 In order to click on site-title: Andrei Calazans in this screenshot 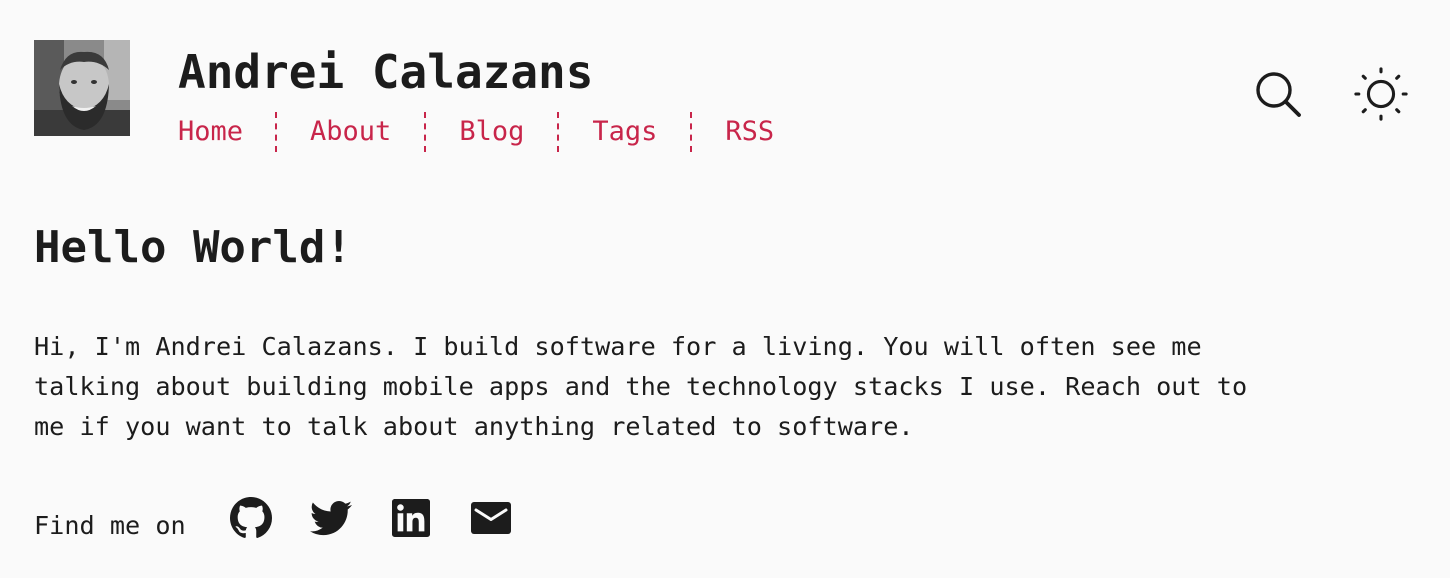, I will do `click(385, 72)`.